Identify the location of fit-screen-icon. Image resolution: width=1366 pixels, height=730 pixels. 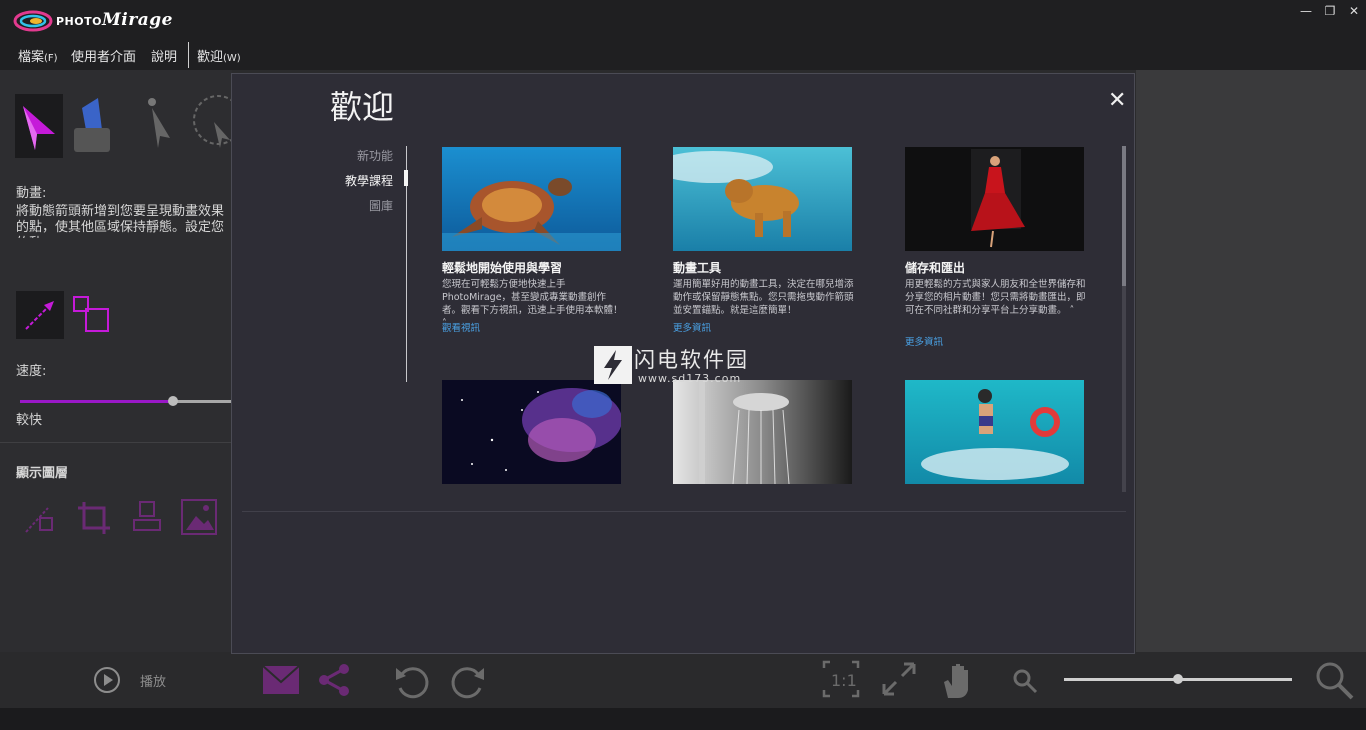
(899, 679).